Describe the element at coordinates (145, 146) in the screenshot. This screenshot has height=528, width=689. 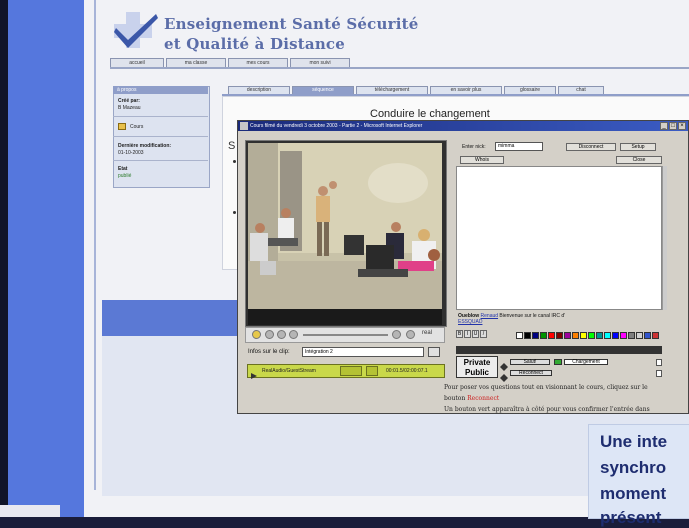
I see `last-modified-label: Dernière modification:` at that location.